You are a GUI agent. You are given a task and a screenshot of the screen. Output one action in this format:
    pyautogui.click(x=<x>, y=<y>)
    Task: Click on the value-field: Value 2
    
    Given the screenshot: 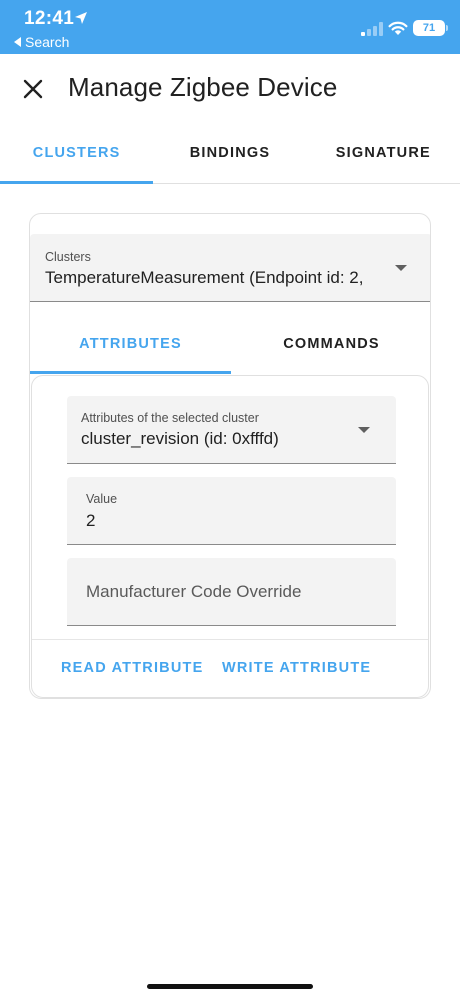 What is the action you would take?
    pyautogui.click(x=231, y=511)
    